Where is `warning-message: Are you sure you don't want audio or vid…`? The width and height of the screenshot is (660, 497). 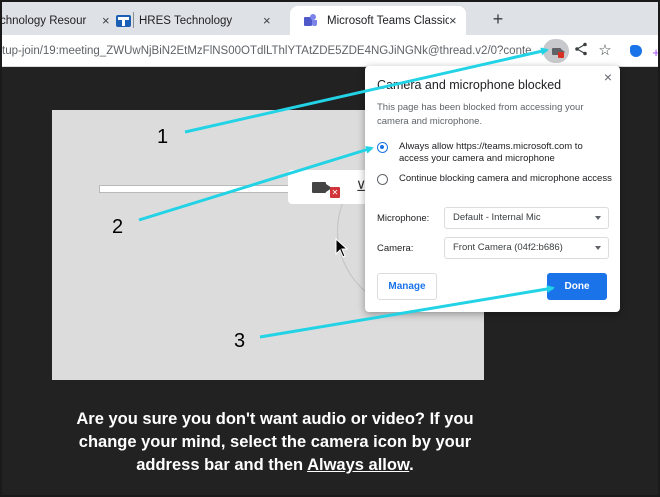 warning-message: Are you sure you don't want audio or vid… is located at coordinates (275, 442).